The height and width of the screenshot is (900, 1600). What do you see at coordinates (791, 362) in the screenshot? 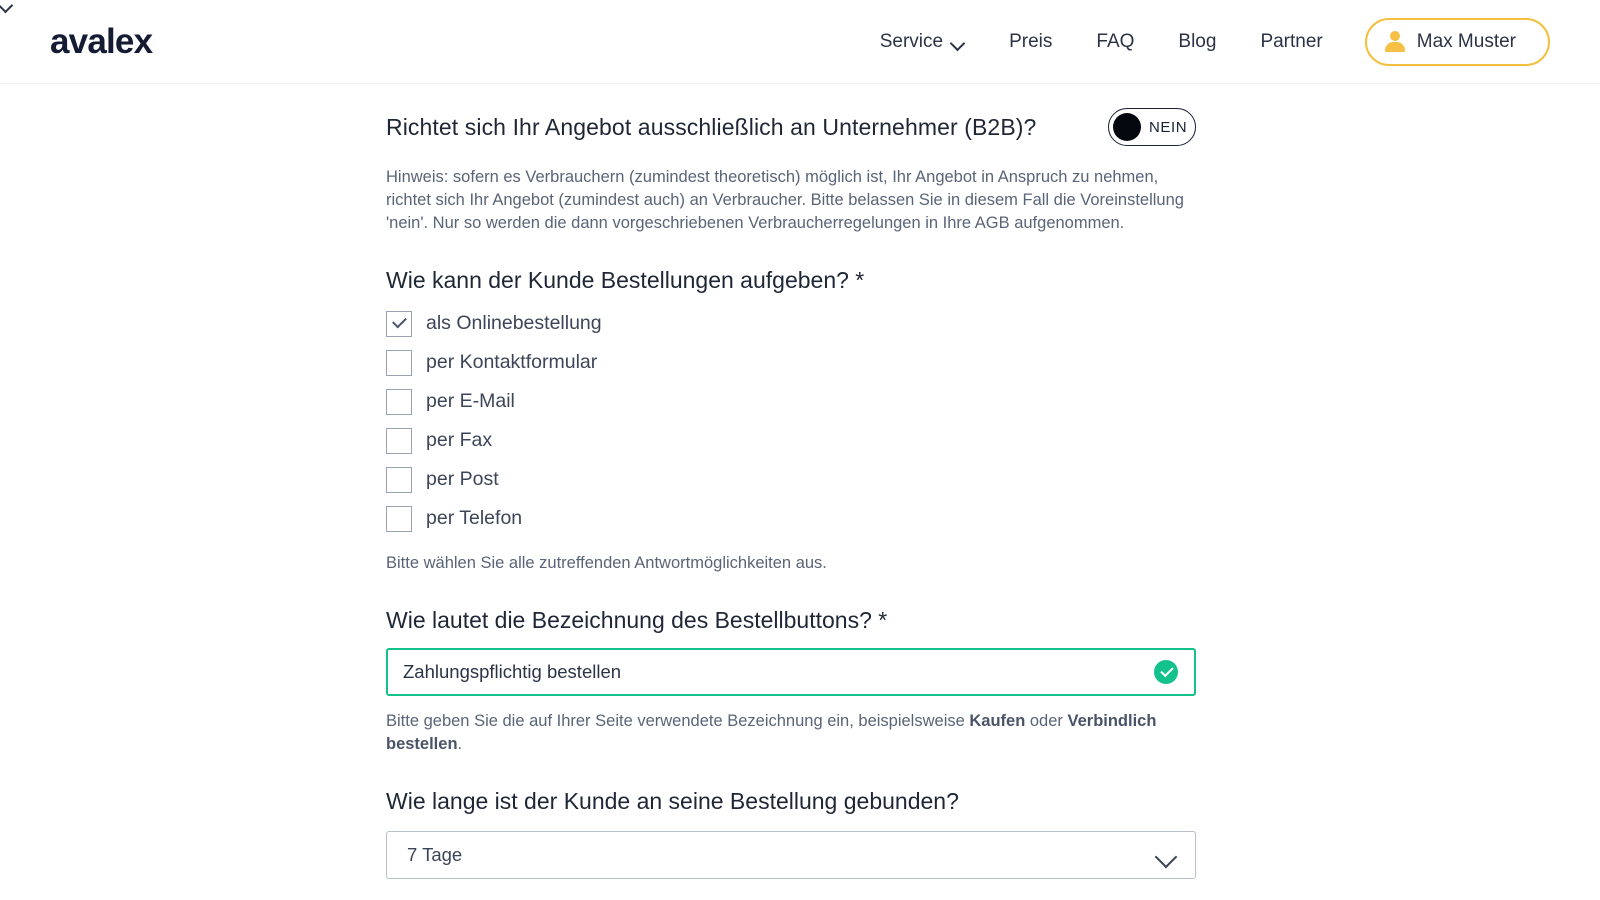
I see `checkbox-row-kontaktformular: per Kontaktformular` at bounding box center [791, 362].